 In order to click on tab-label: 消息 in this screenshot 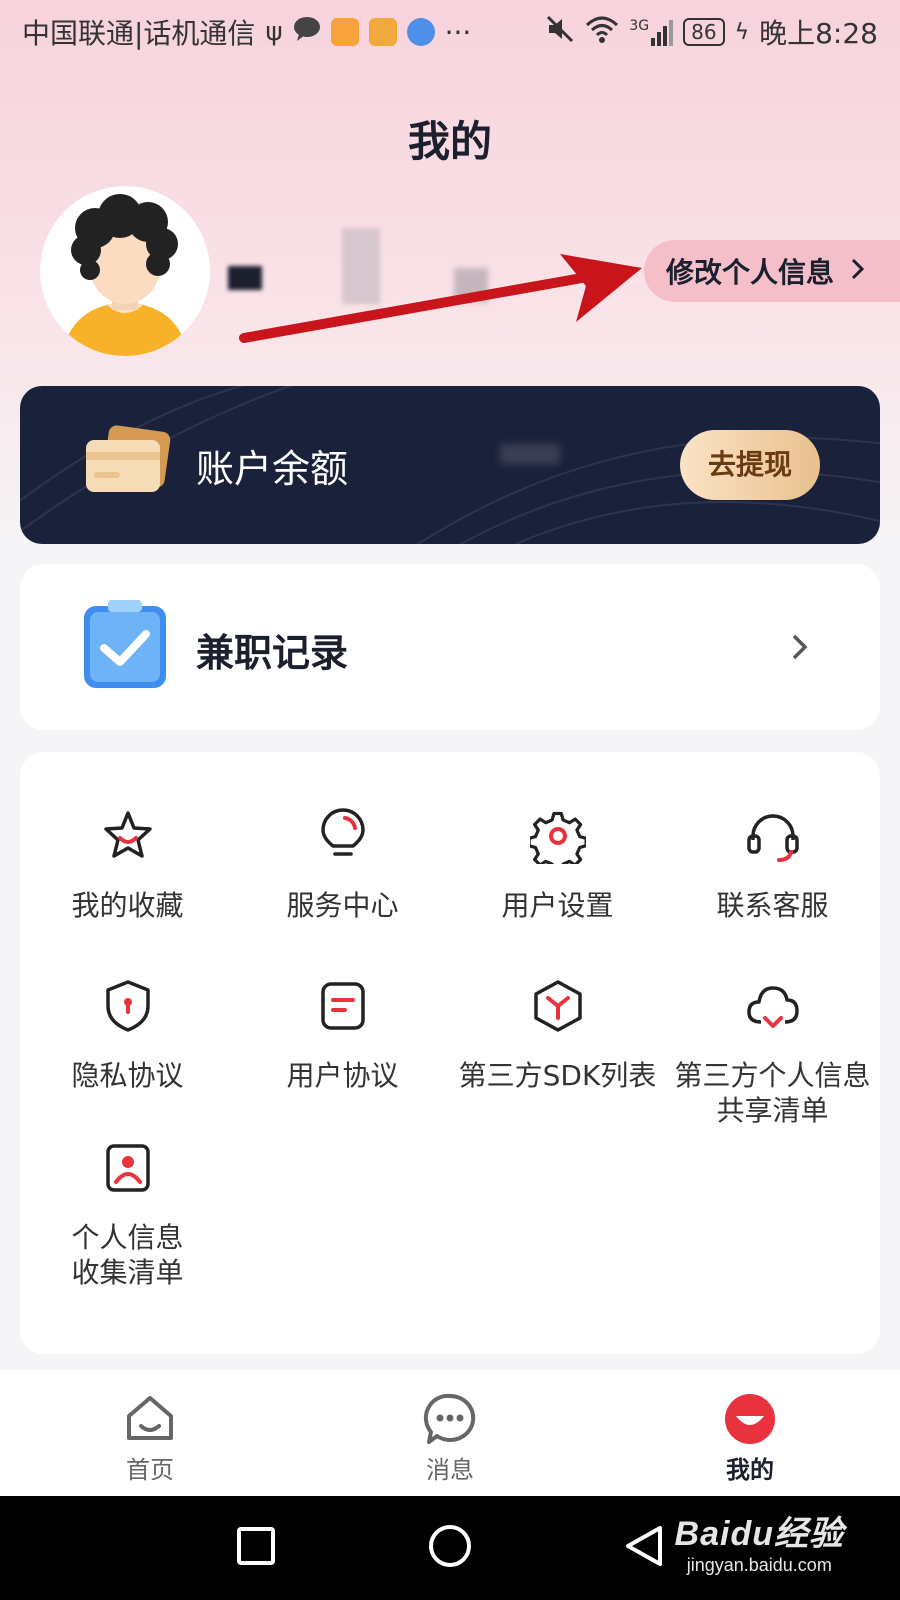, I will do `click(450, 1470)`.